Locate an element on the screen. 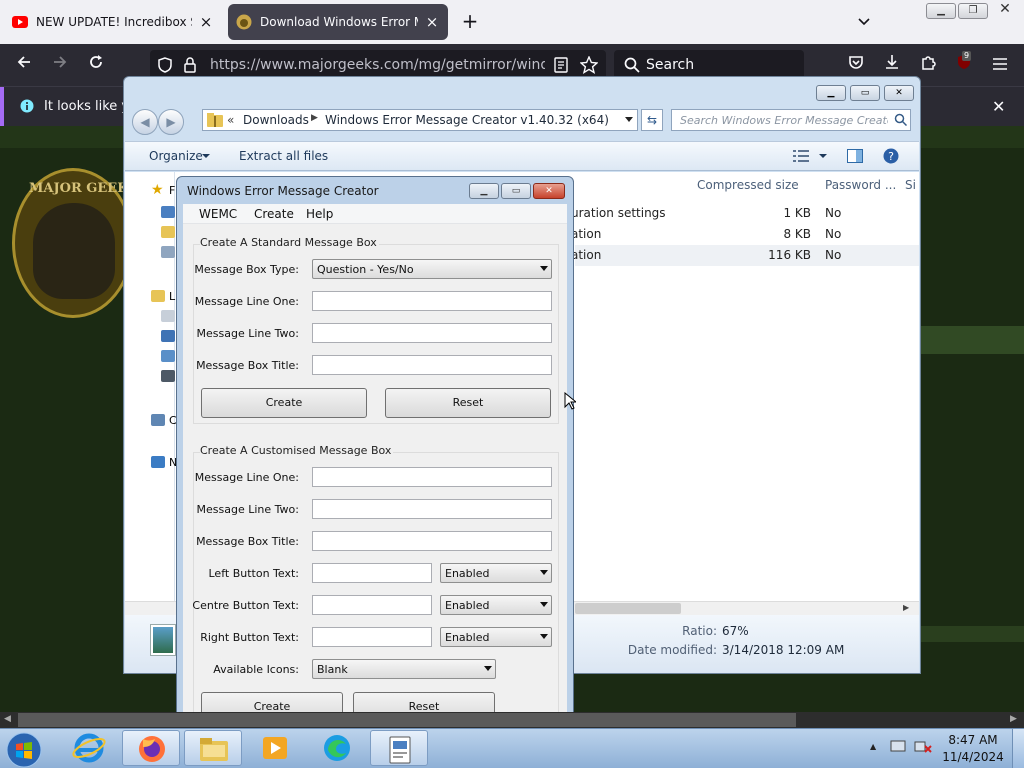  column-header-compressed-size: Compressed size is located at coordinates (748, 185).